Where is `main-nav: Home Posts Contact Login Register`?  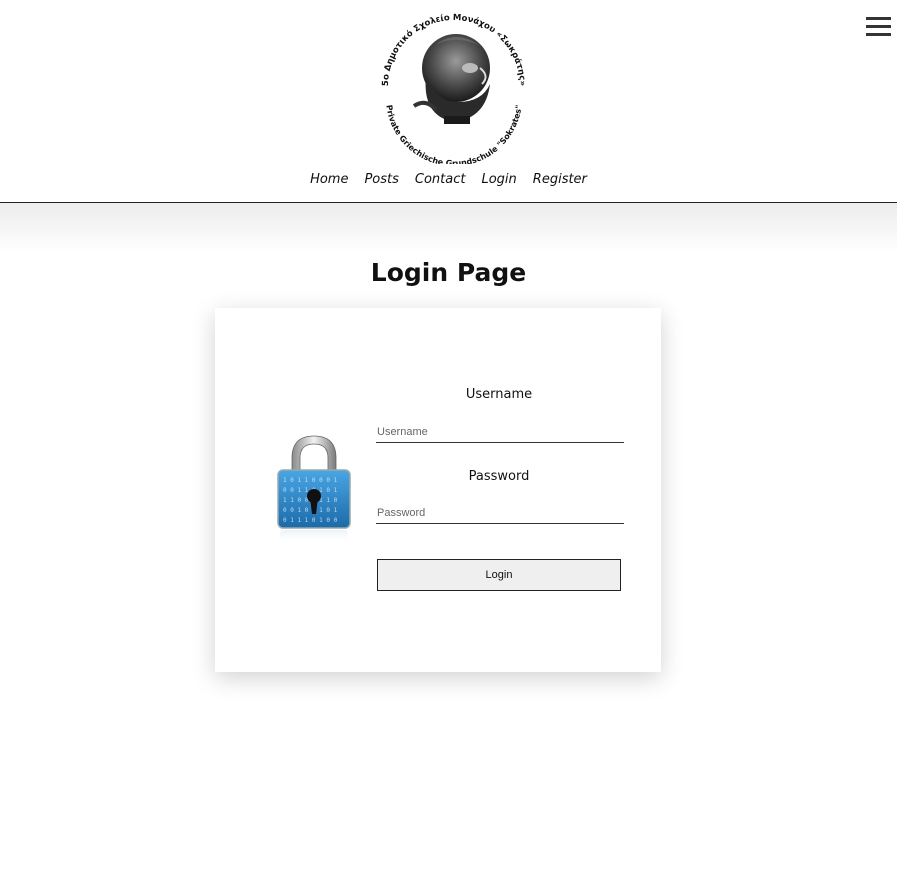
main-nav: Home Posts Contact Login Register is located at coordinates (448, 179).